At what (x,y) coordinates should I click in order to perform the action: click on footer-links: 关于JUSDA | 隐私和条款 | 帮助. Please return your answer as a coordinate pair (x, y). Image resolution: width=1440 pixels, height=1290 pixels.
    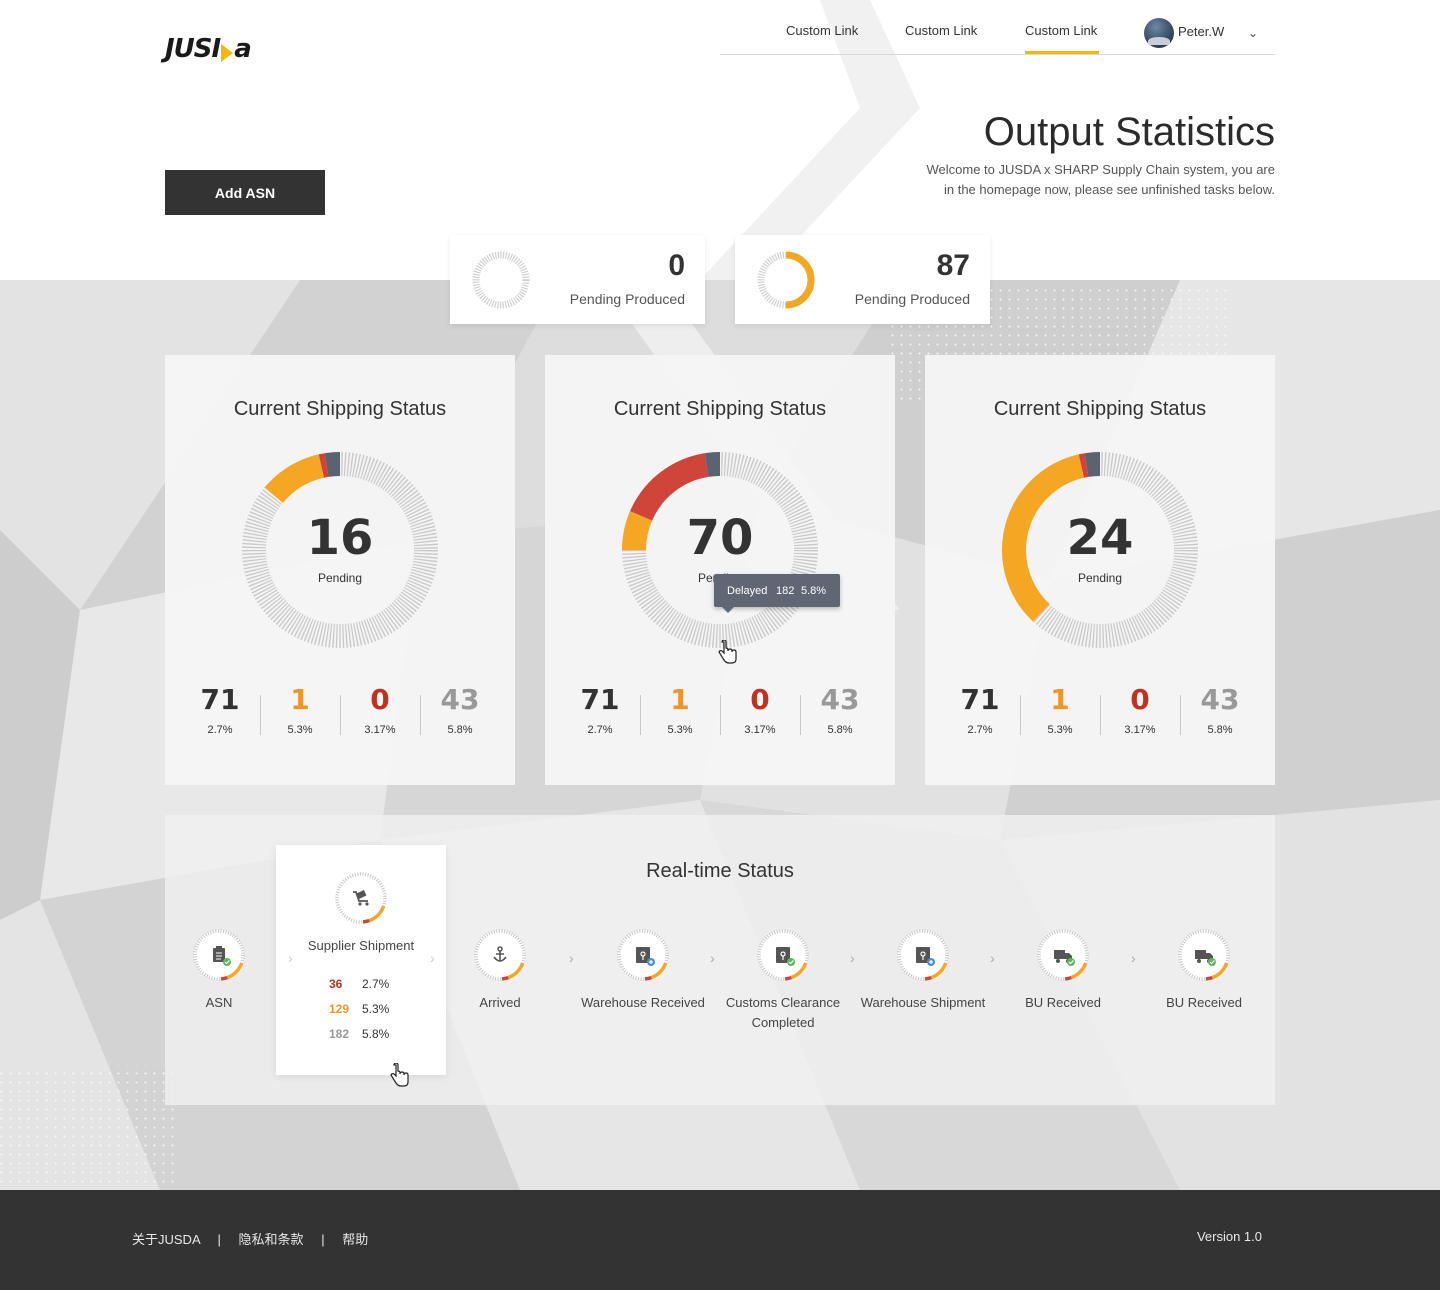
    Looking at the image, I should click on (250, 1238).